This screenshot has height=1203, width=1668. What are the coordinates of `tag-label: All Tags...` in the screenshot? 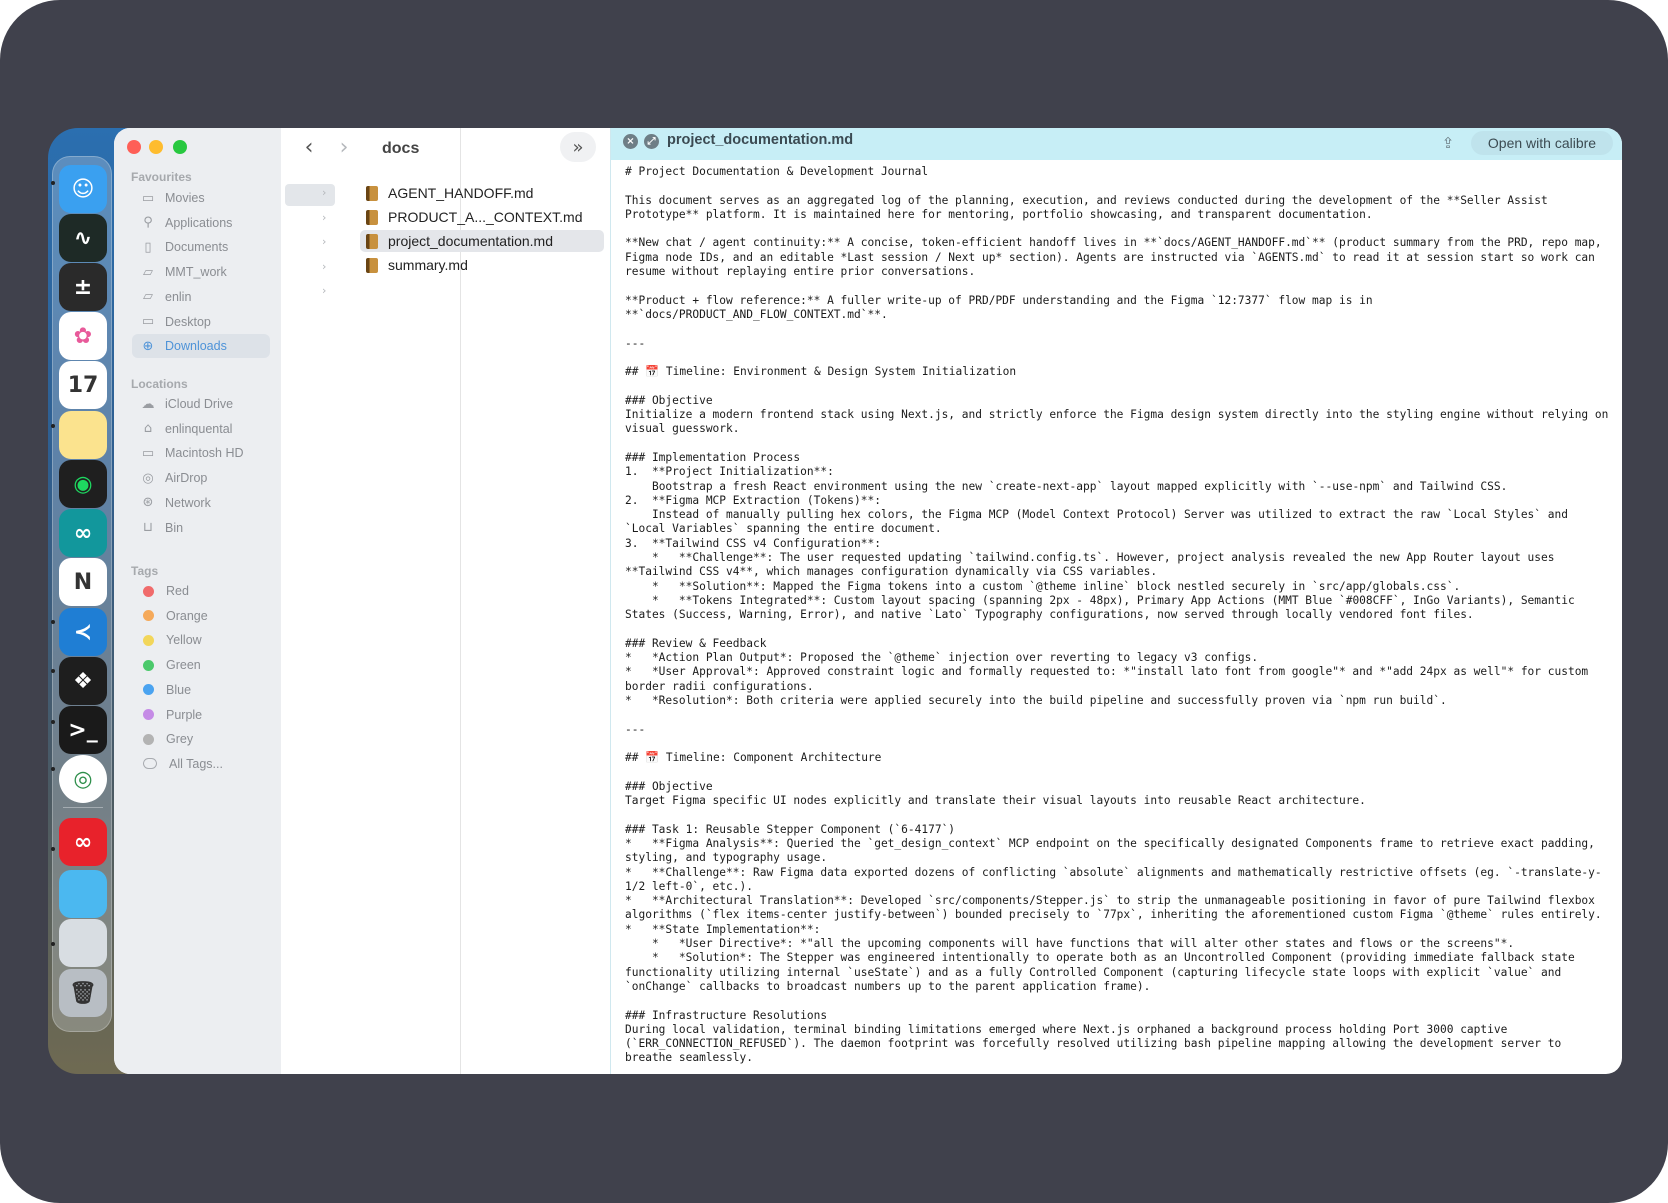 It's located at (196, 763).